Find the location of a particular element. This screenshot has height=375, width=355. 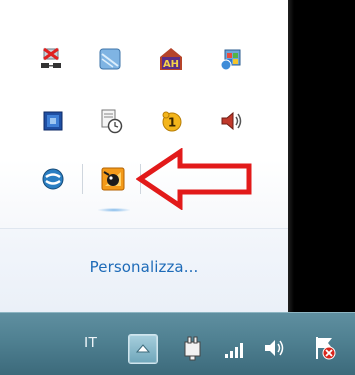

language-indicator: IT is located at coordinates (90, 342).